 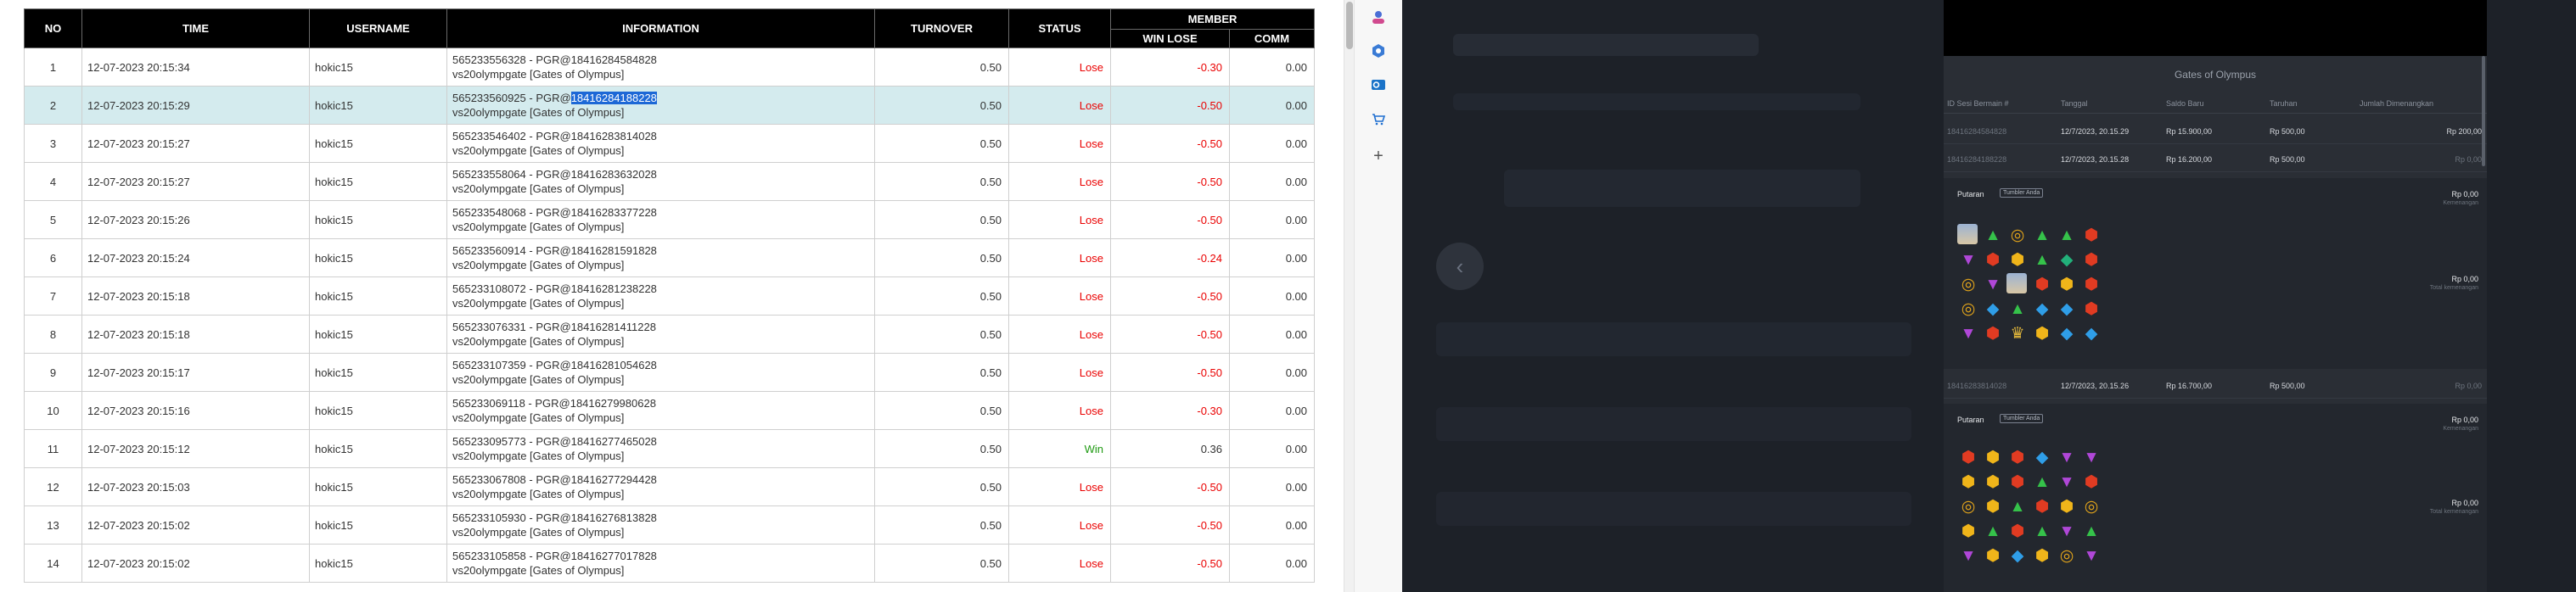 I want to click on purple-triangle-icon: ▼, so click(x=1969, y=555).